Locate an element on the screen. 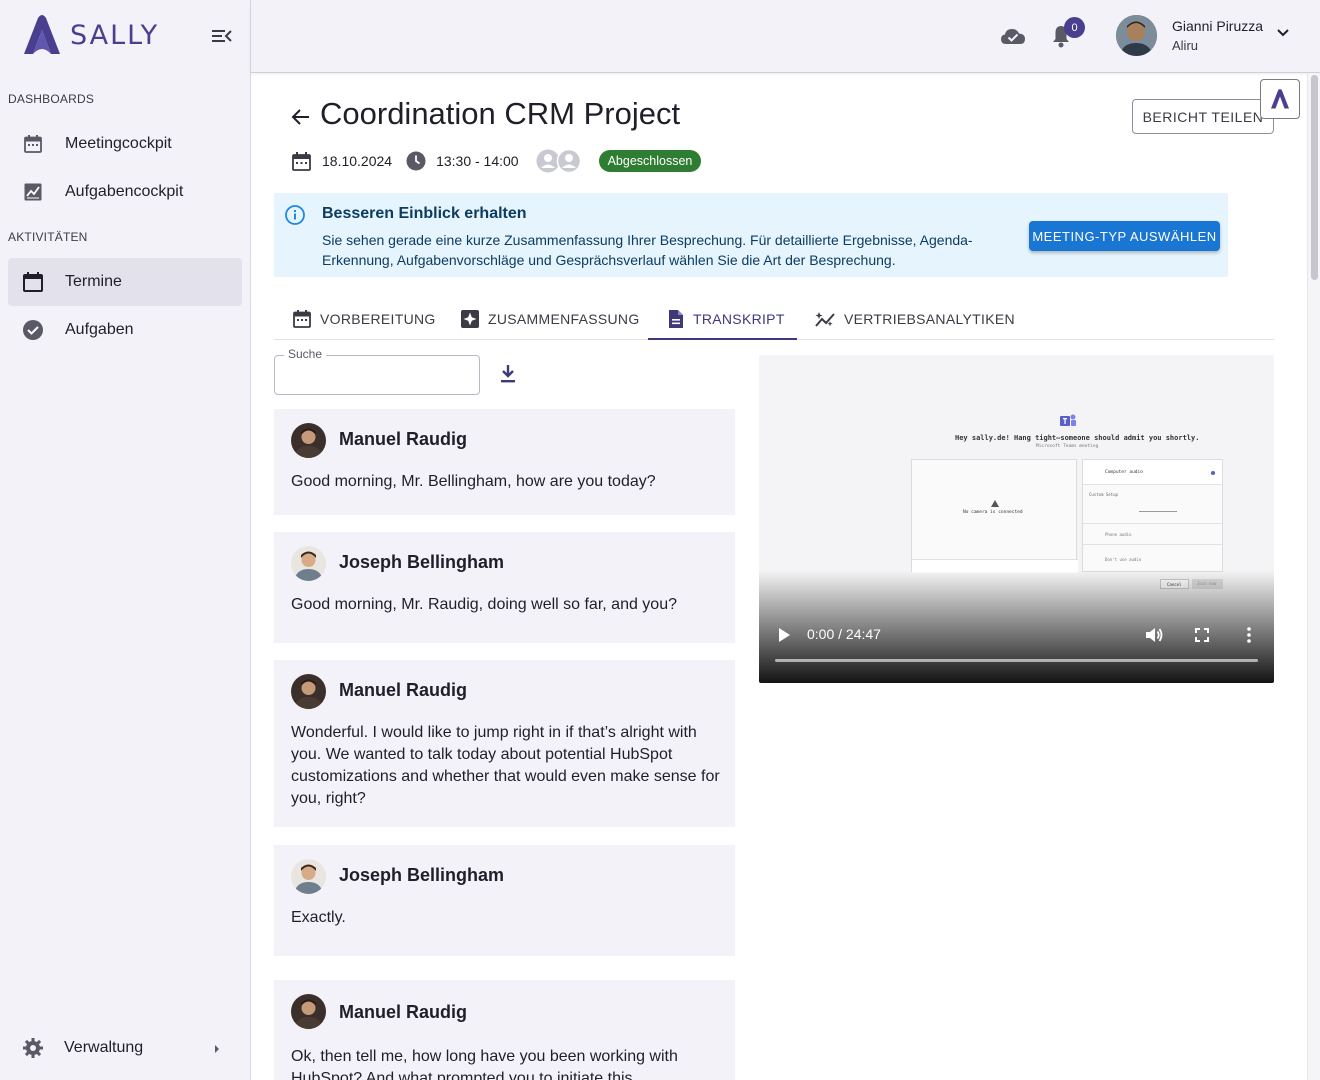 This screenshot has width=1320, height=1080. tab-label: ZUSAMMENFASSUNG is located at coordinates (564, 319).